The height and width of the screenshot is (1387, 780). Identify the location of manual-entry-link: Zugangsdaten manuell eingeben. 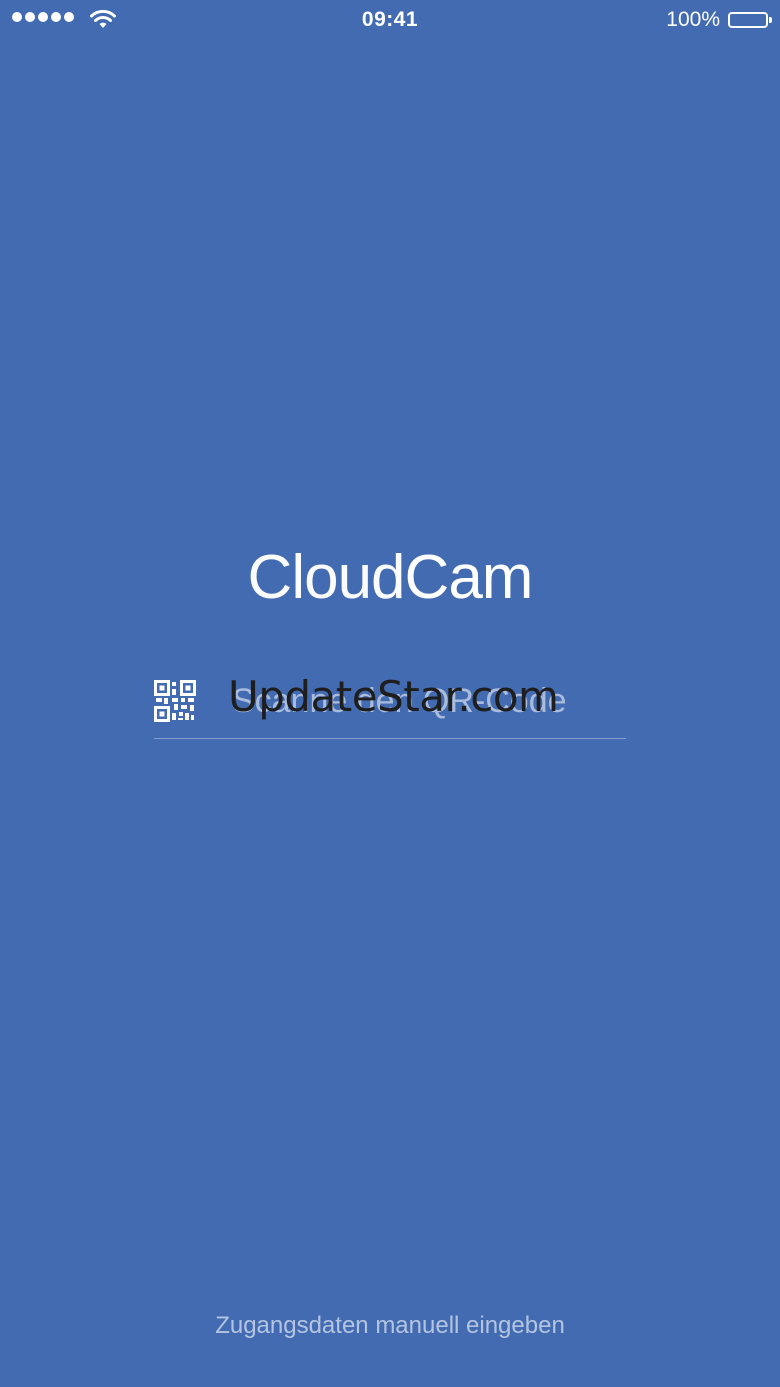
(390, 1326).